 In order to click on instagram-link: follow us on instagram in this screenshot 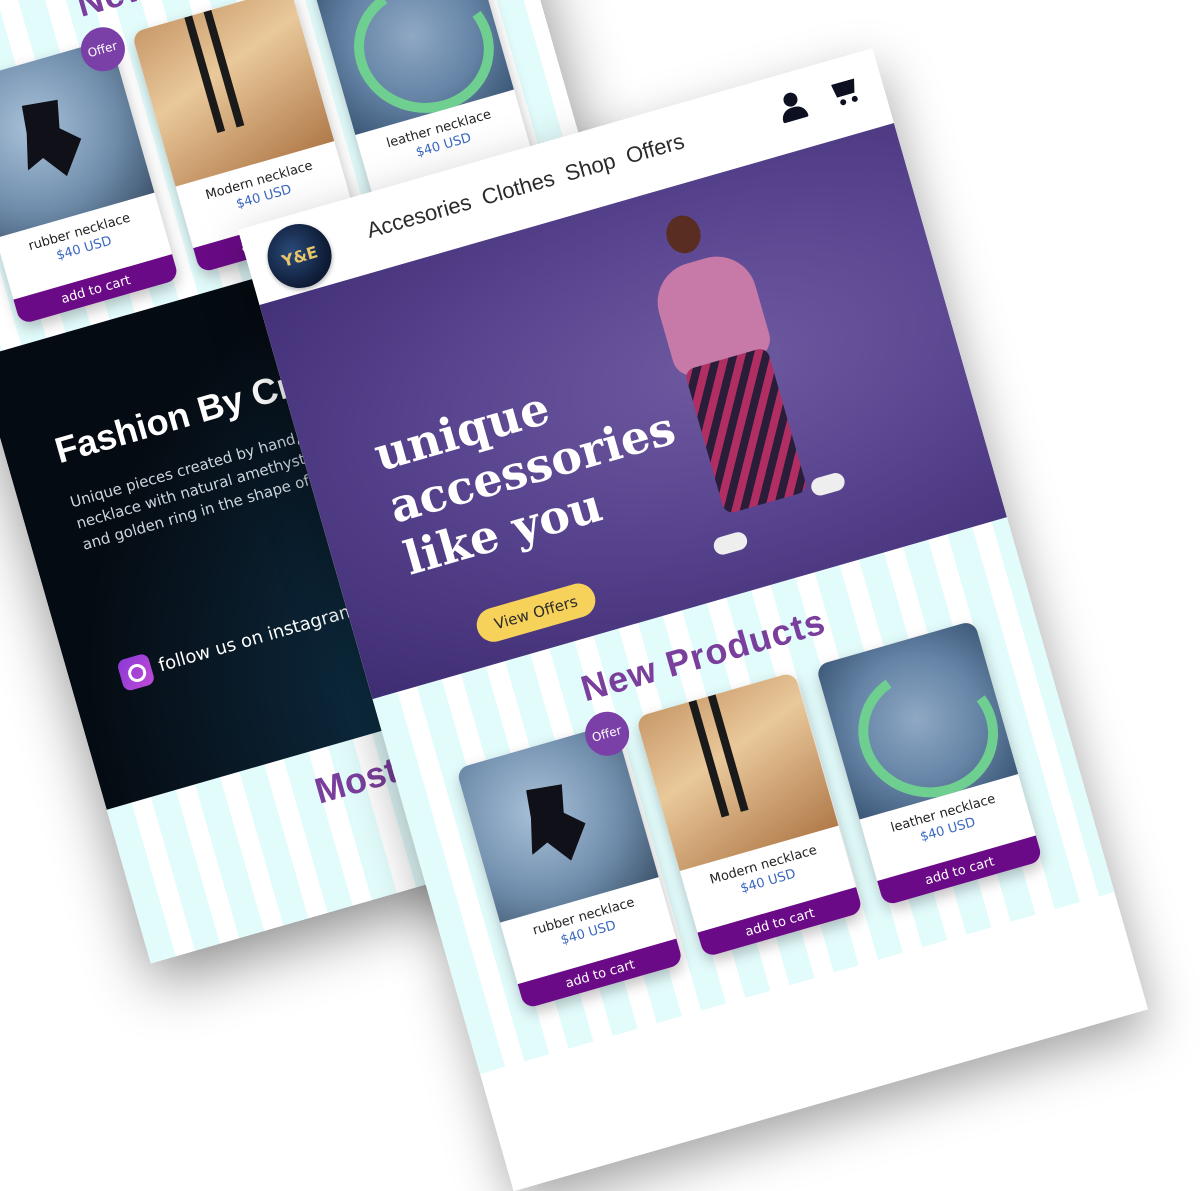, I will do `click(238, 643)`.